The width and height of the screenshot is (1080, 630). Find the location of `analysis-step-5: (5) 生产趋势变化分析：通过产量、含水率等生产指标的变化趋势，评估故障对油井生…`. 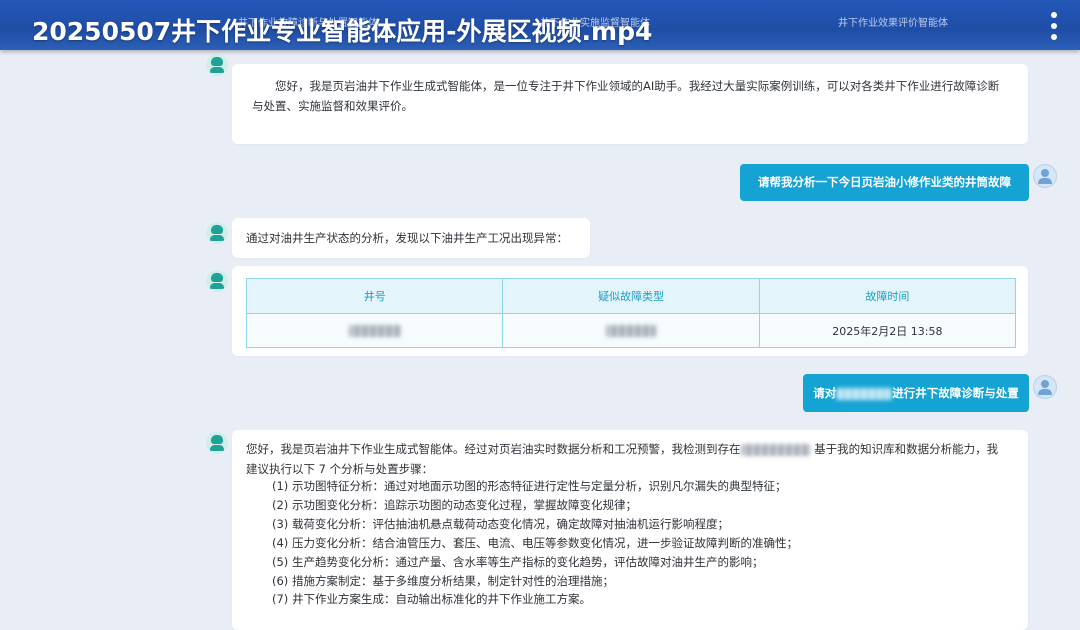

analysis-step-5: (5) 生产趋势变化分析：通过产量、含水率等生产指标的变化趋势，评估故障对油井生… is located at coordinates (518, 562).